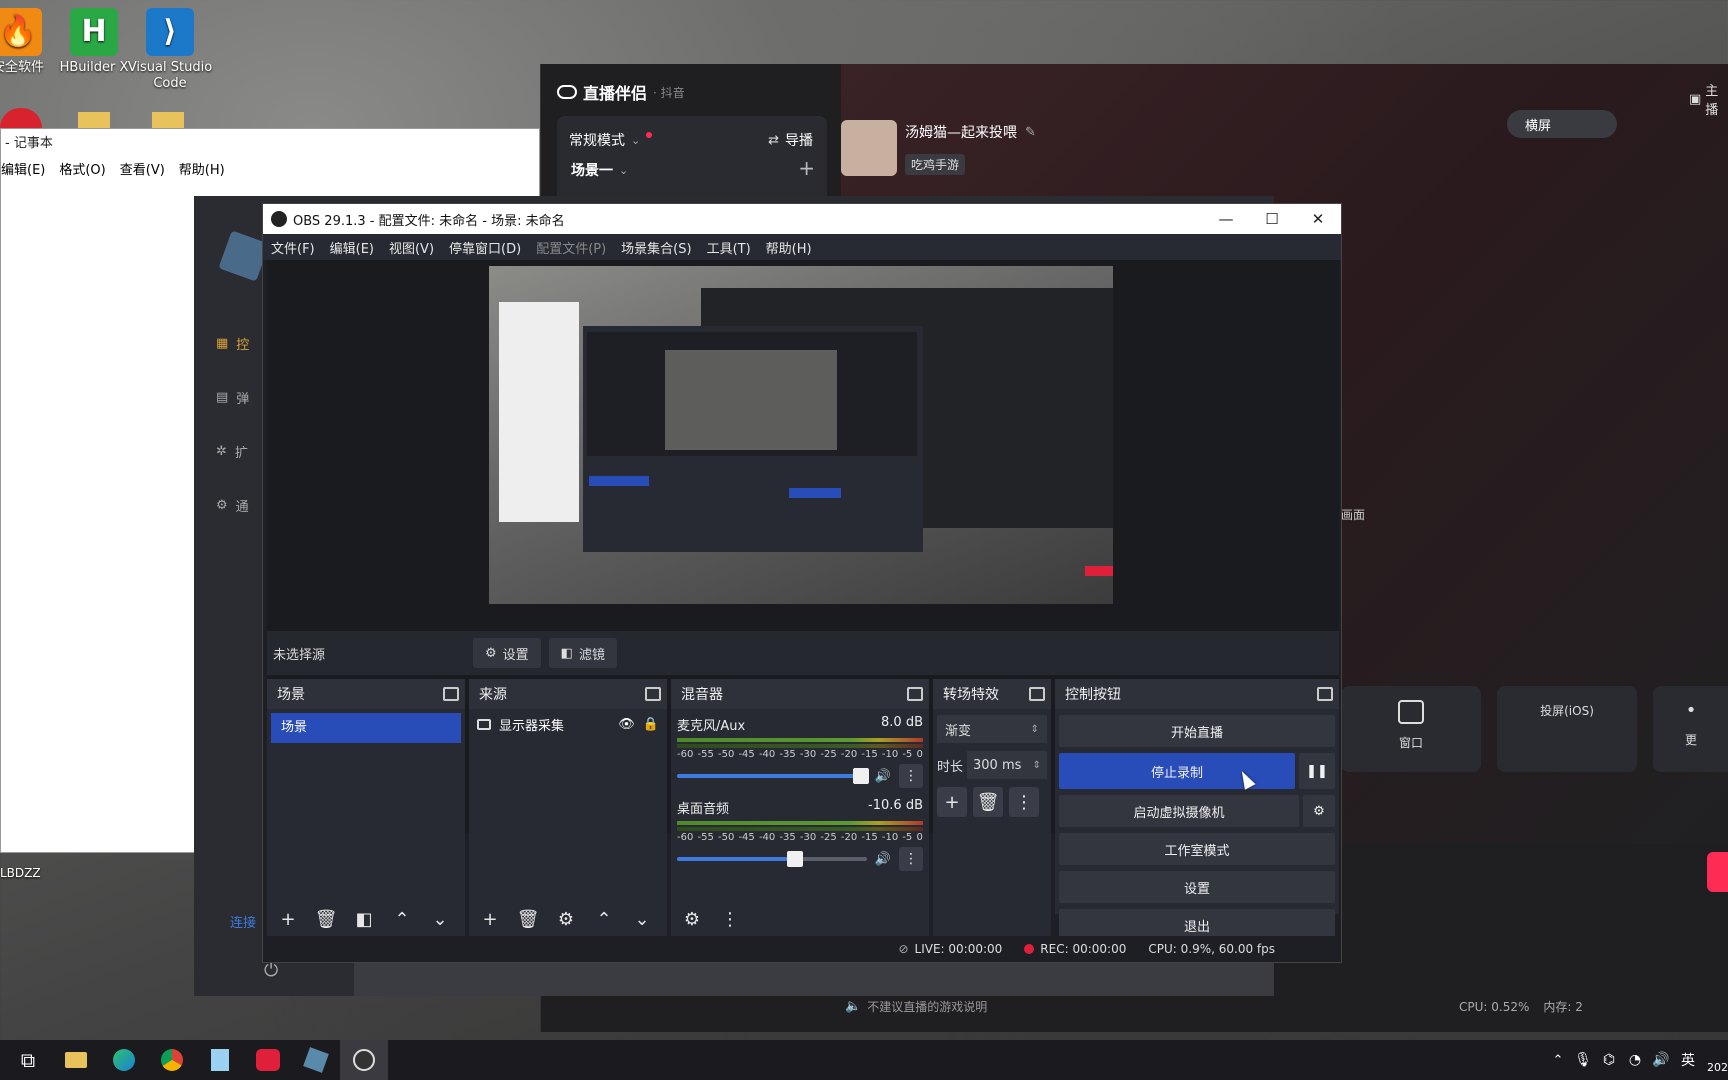  I want to click on edit-icon: ✎, so click(1030, 132).